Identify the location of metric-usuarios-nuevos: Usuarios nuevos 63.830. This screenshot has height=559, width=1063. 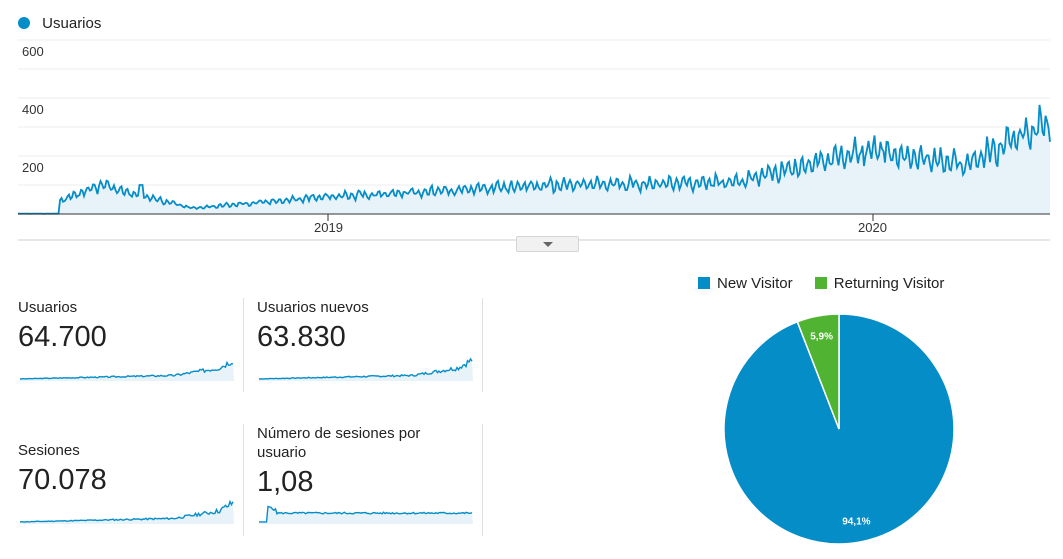
(369, 357).